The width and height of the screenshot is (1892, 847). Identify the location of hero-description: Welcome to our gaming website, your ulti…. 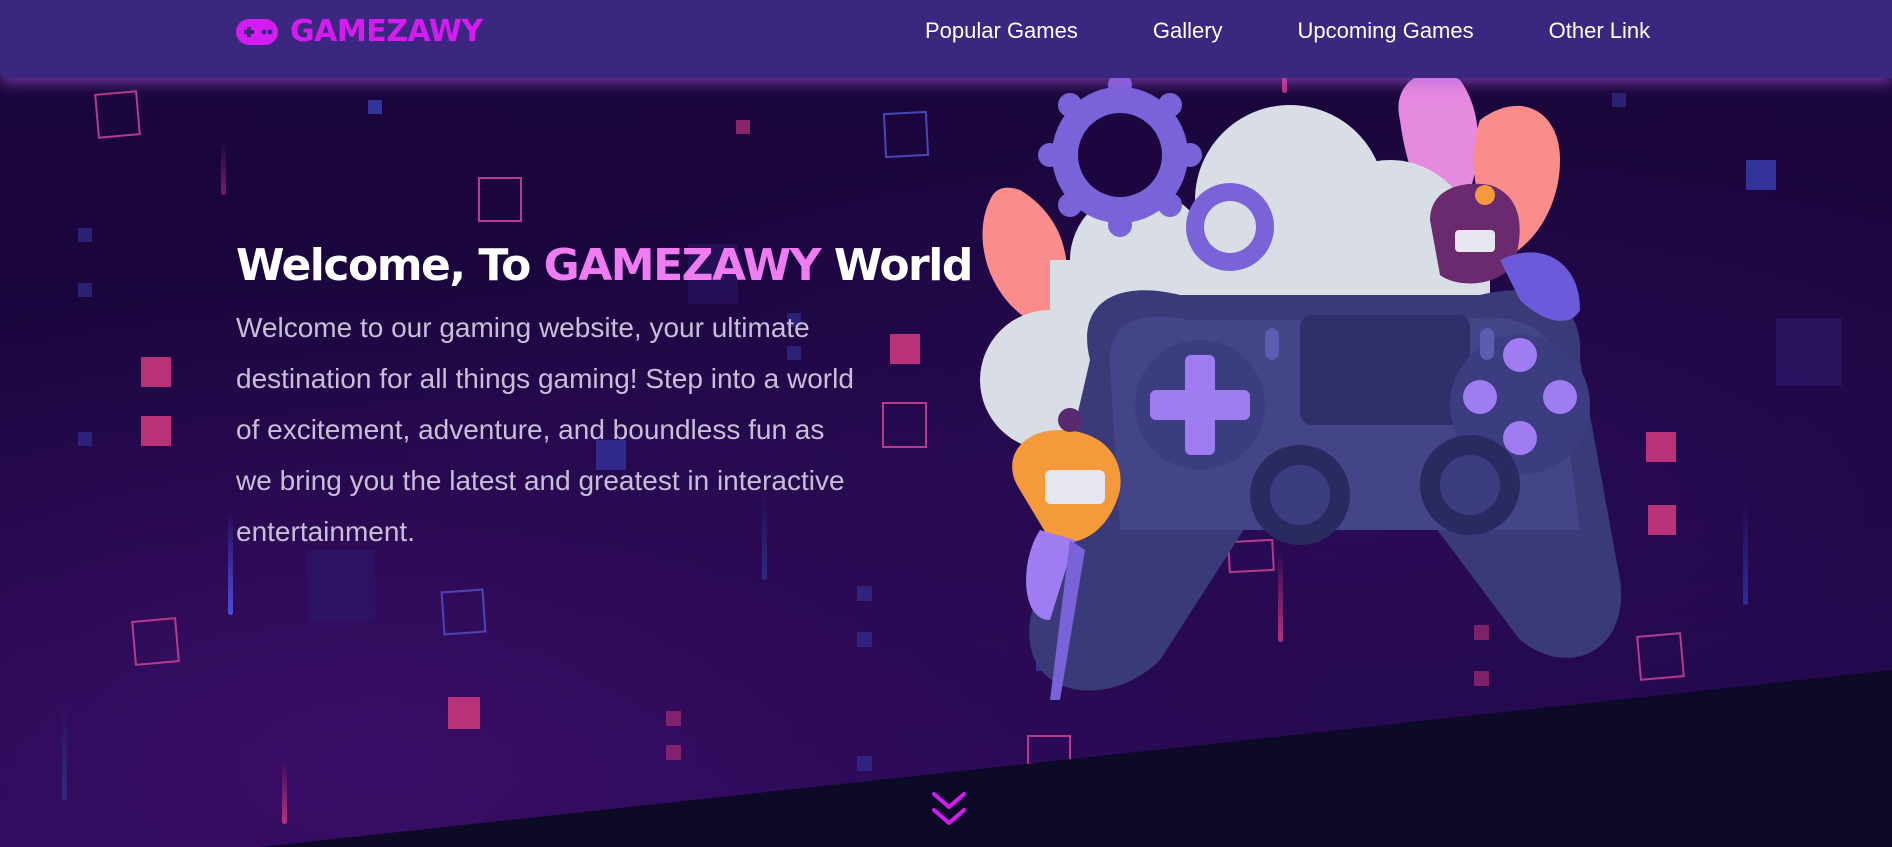
(545, 429).